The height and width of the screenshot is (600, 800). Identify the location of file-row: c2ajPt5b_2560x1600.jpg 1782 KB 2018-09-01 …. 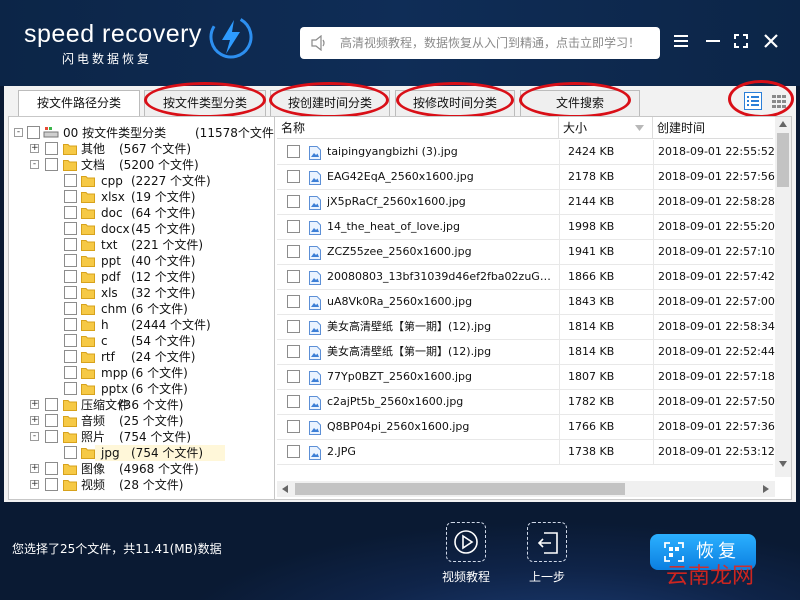
(526, 402).